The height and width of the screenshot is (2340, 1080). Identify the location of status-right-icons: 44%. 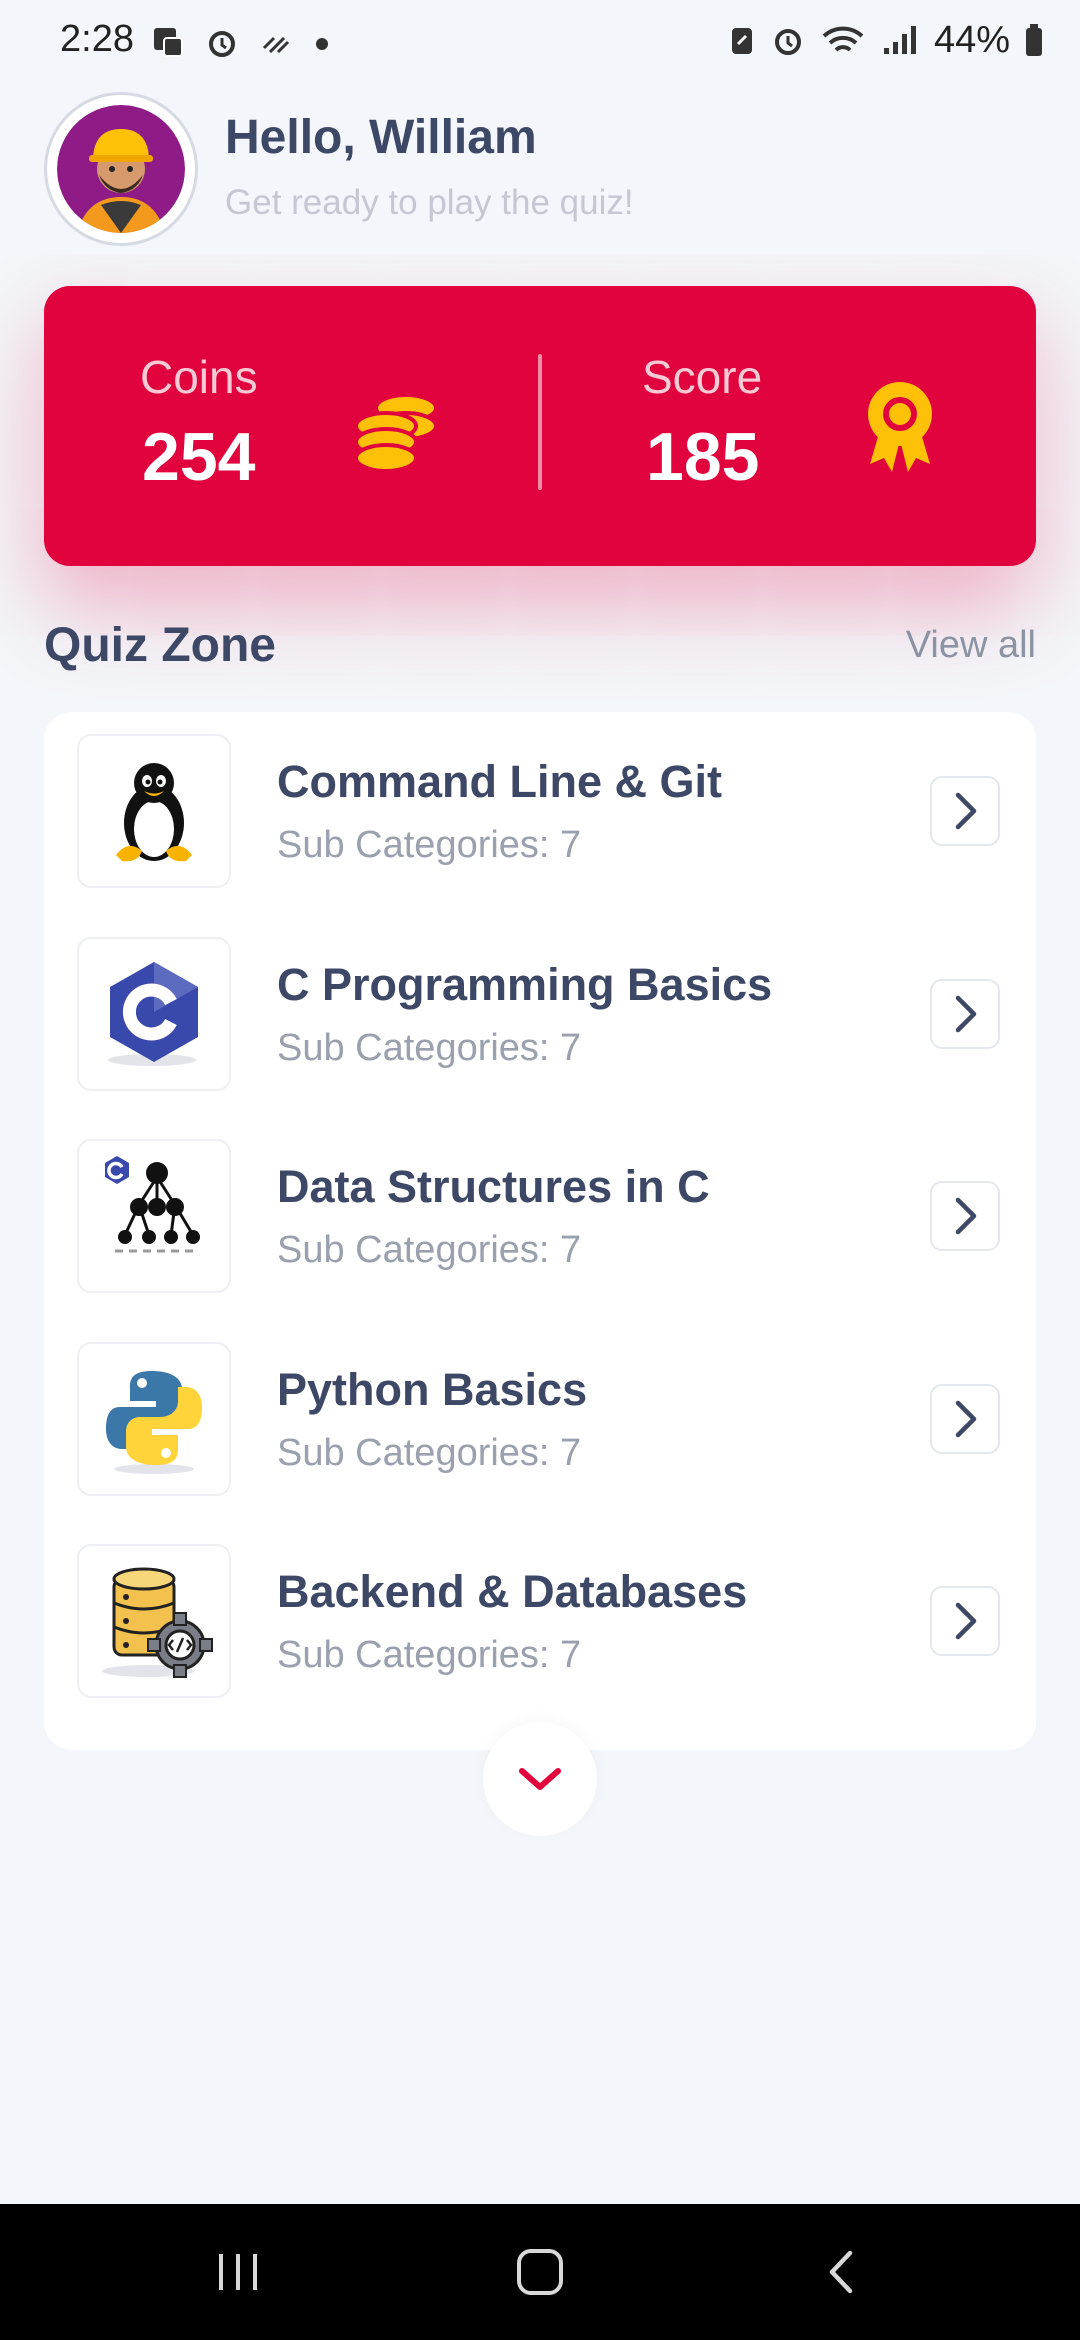
(886, 40).